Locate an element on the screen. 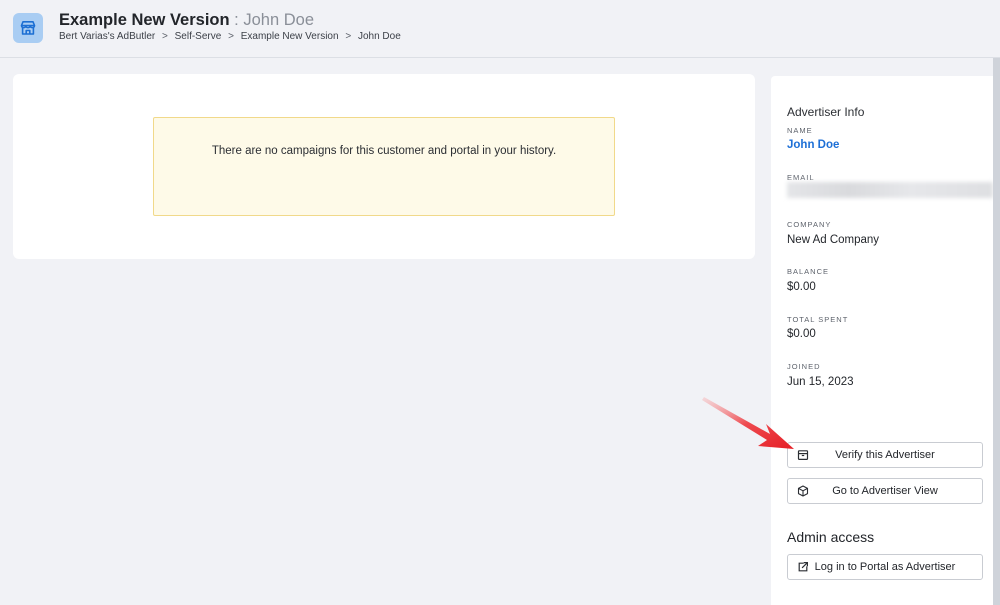  joined-label: JOINED is located at coordinates (804, 366).